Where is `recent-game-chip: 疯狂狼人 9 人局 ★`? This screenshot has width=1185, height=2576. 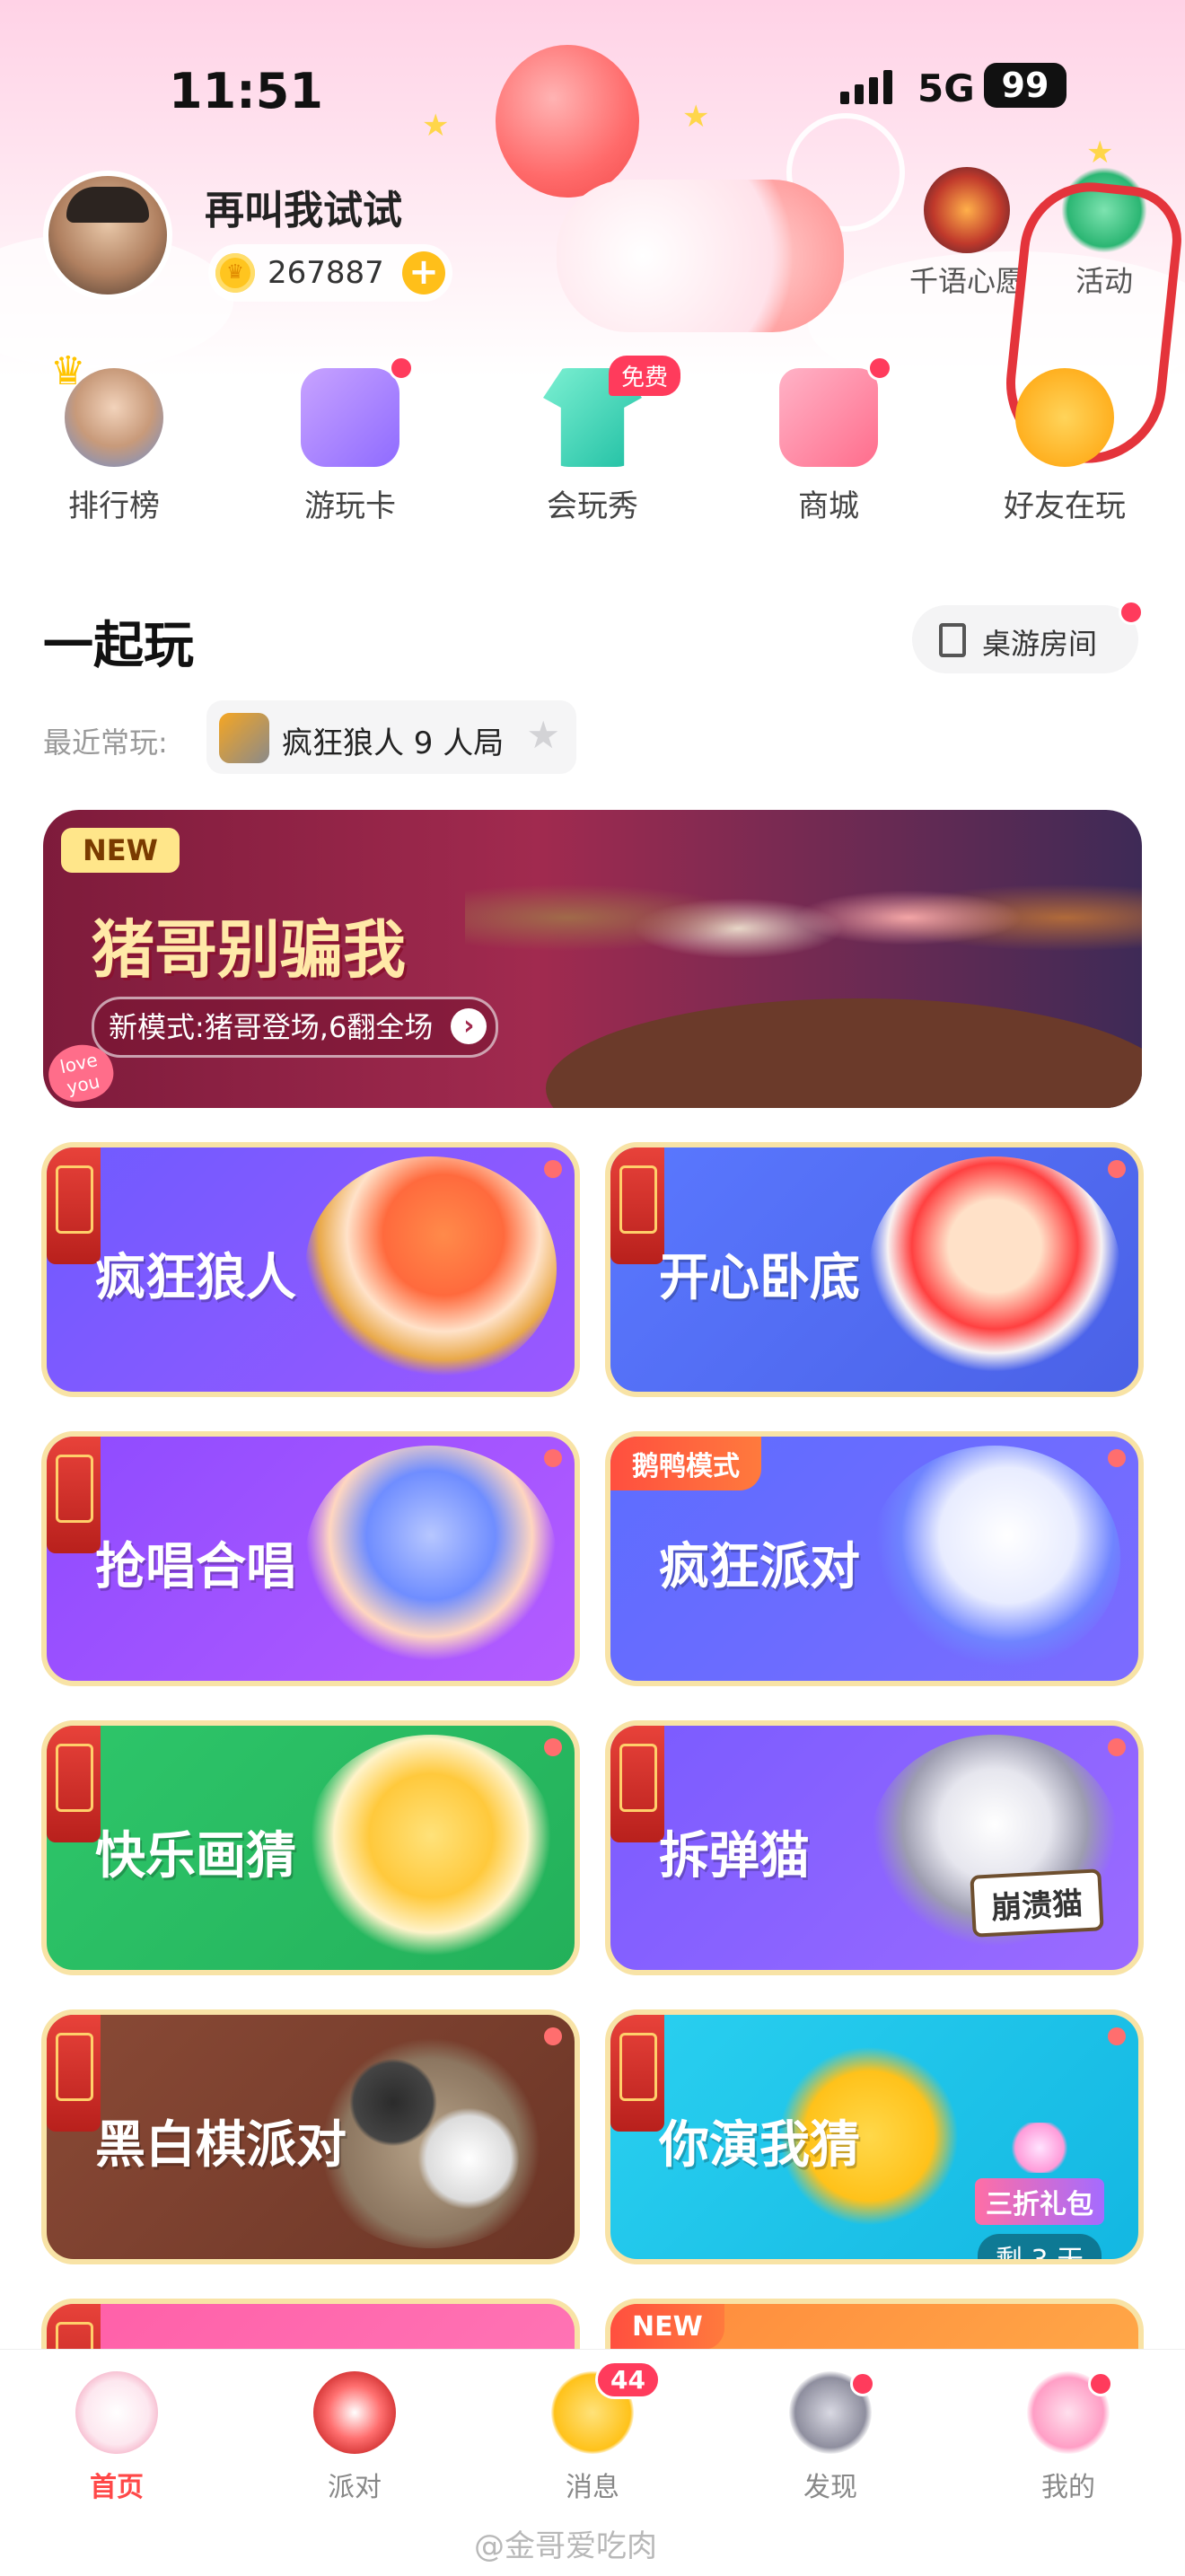 recent-game-chip: 疯狂狼人 9 人局 ★ is located at coordinates (391, 737).